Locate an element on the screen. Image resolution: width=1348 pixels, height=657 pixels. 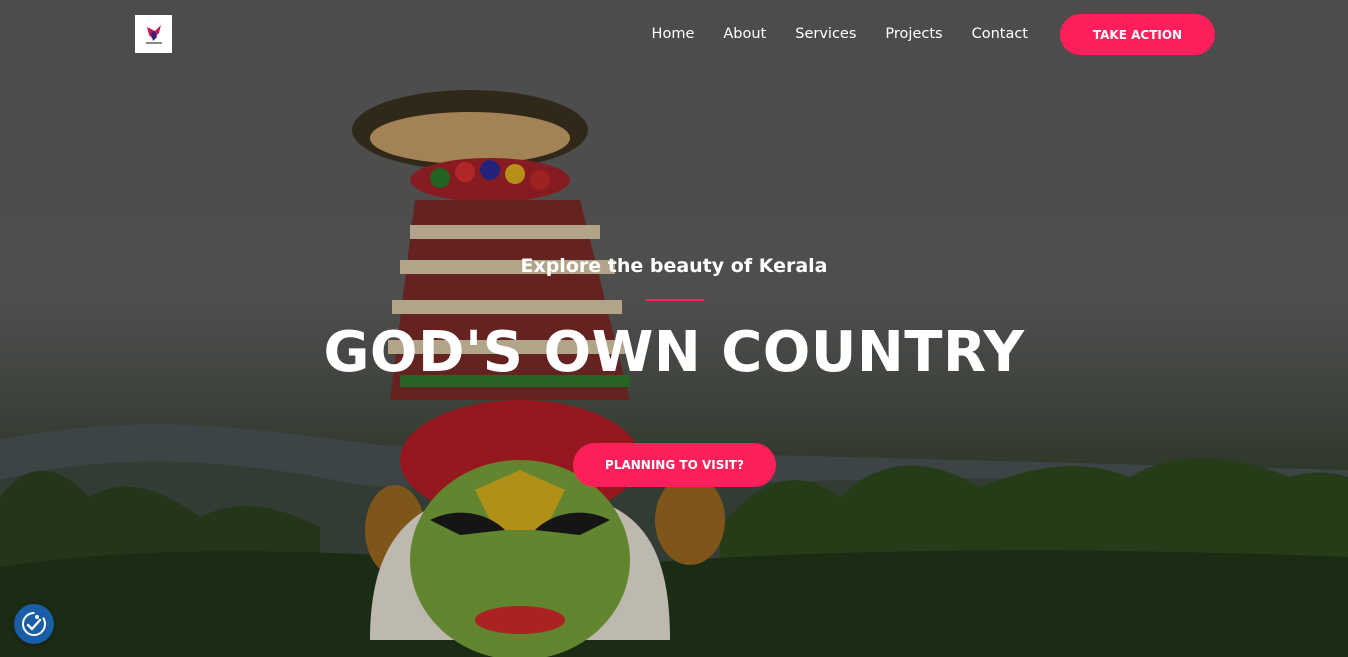
brand-logo is located at coordinates (153, 34).